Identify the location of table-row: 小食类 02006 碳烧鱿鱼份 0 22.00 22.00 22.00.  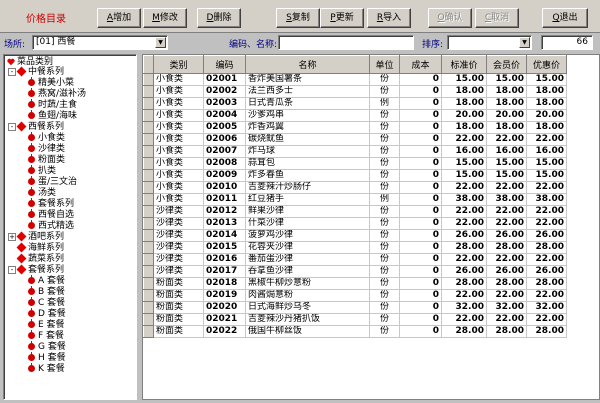
(355, 139).